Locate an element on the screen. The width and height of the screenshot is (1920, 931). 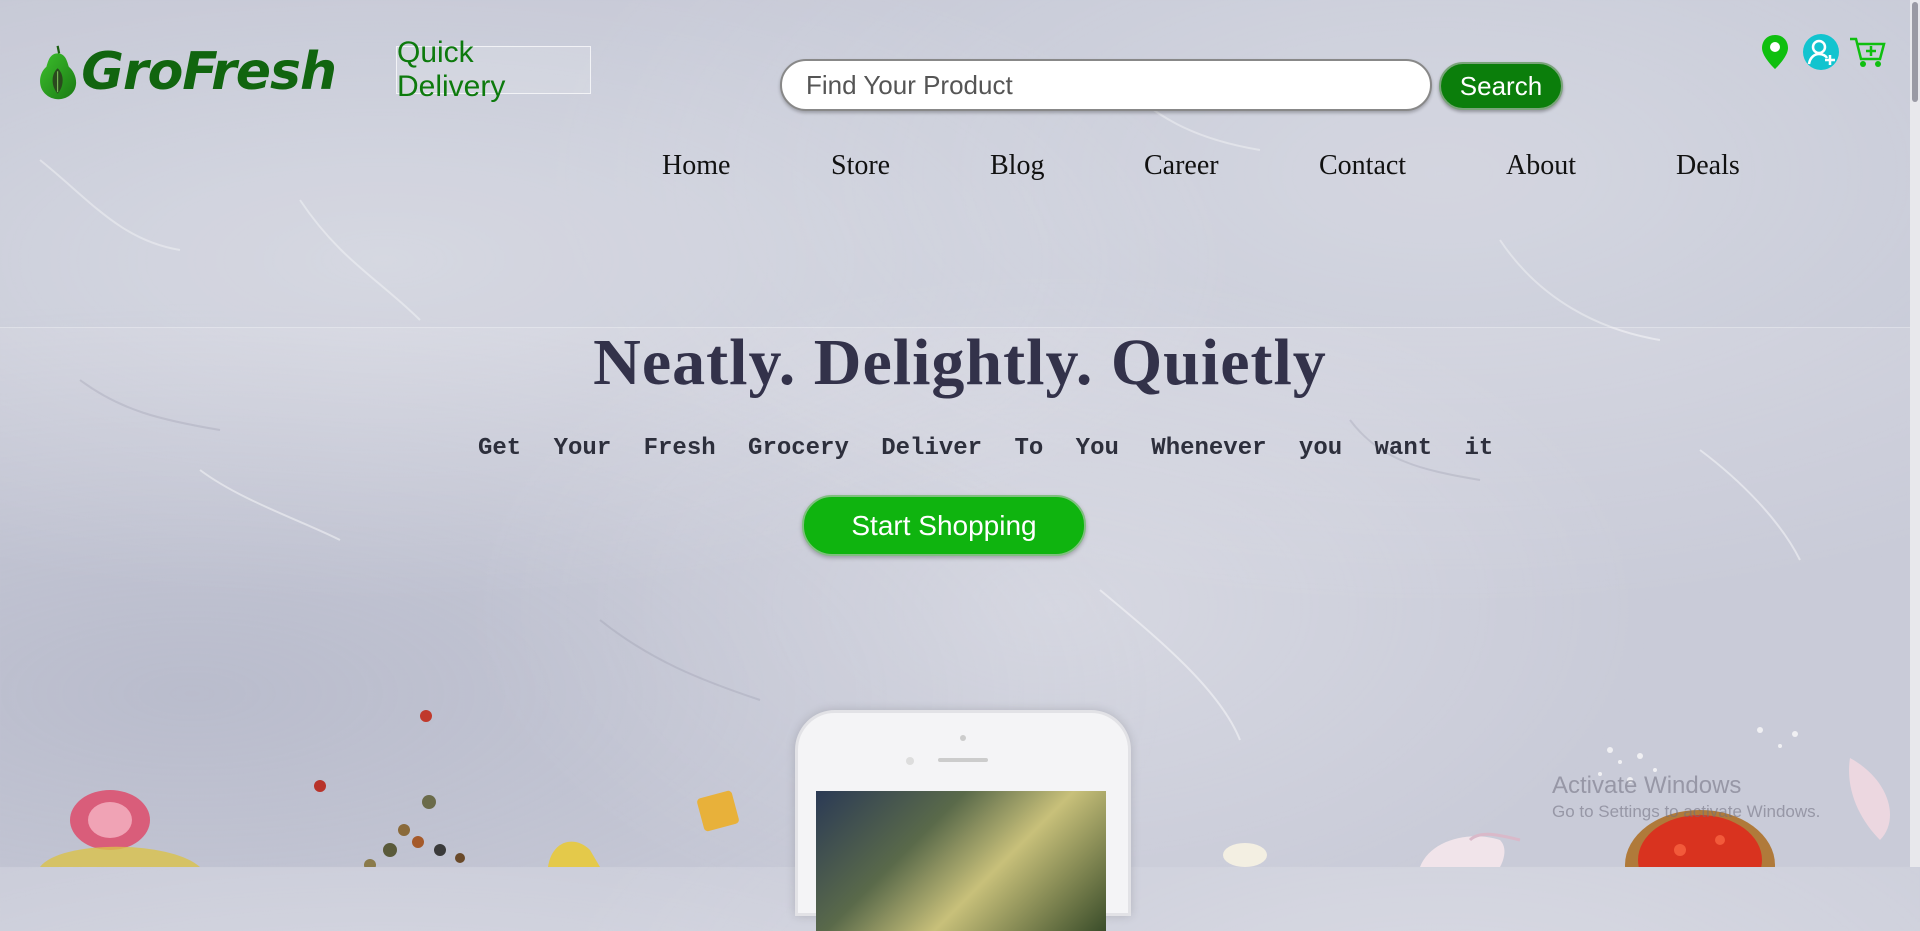
header-icons is located at coordinates (1821, 52).